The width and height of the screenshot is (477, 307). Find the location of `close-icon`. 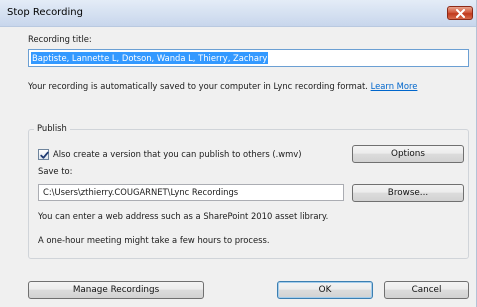

close-icon is located at coordinates (460, 13).